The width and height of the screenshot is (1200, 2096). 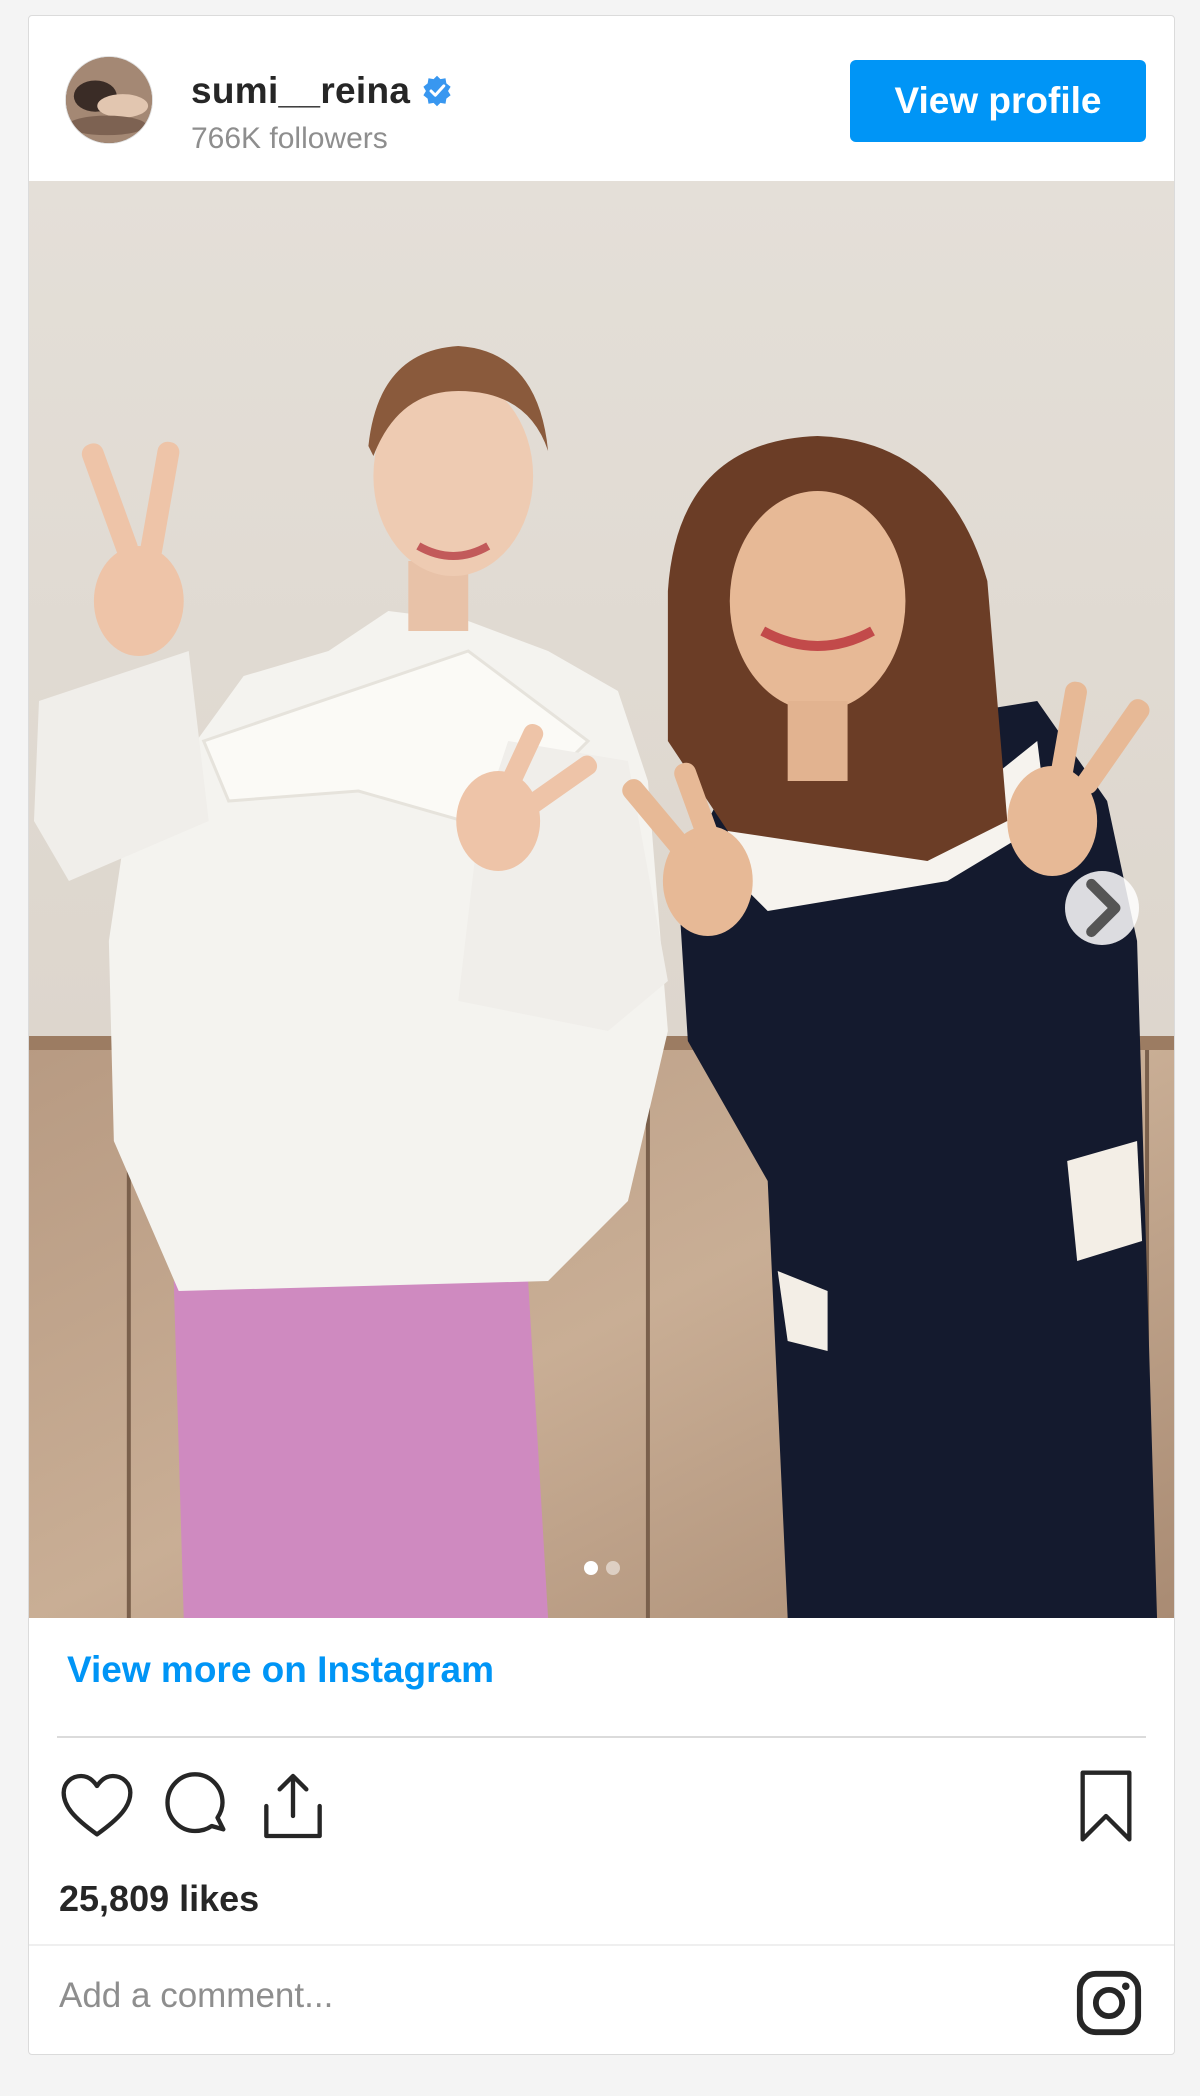 I want to click on comment-icon, so click(x=195, y=1803).